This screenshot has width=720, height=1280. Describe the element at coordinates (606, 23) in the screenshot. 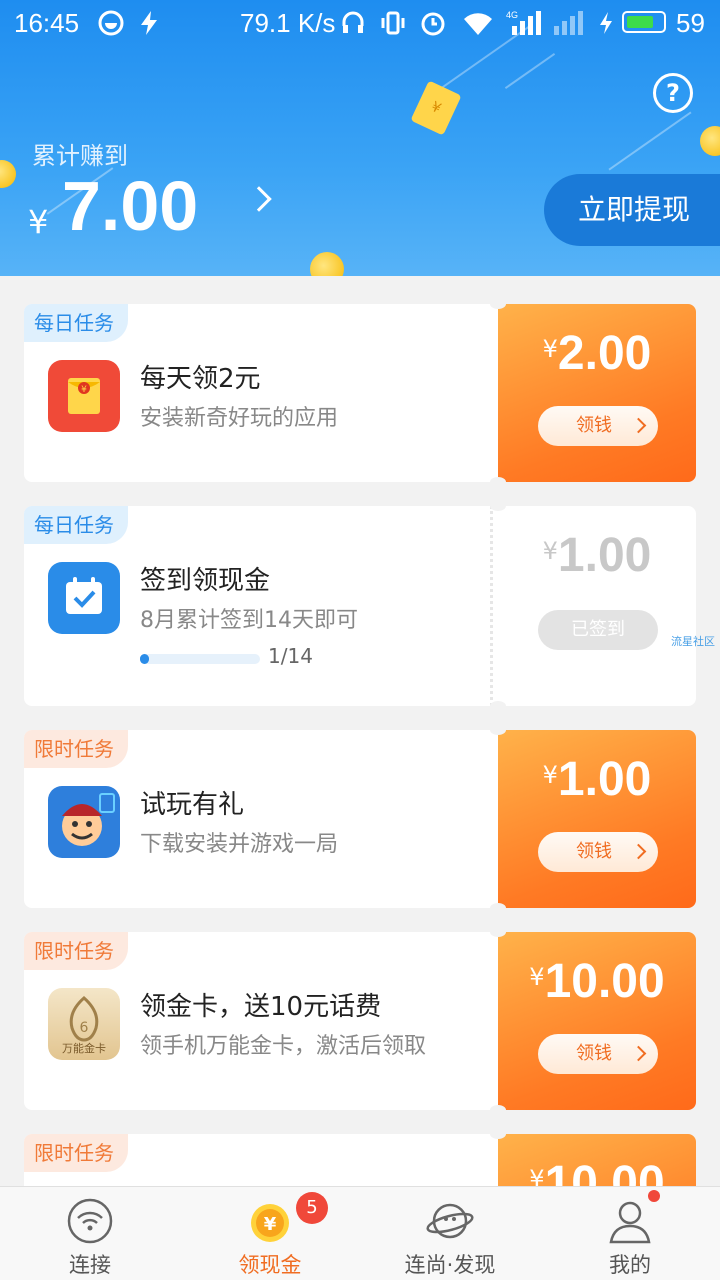

I see `charging-icon` at that location.